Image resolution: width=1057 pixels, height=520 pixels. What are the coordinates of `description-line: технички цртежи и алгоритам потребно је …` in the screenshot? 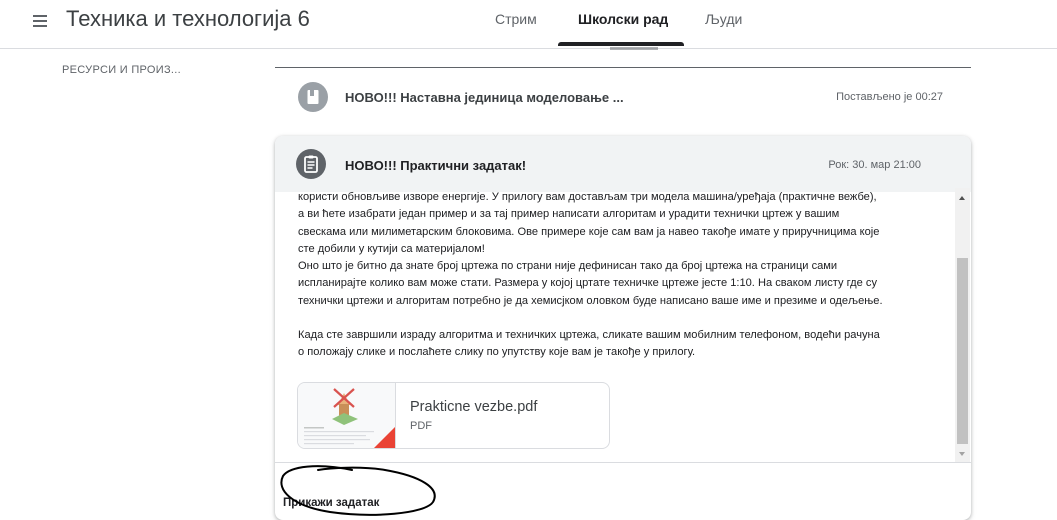 It's located at (590, 300).